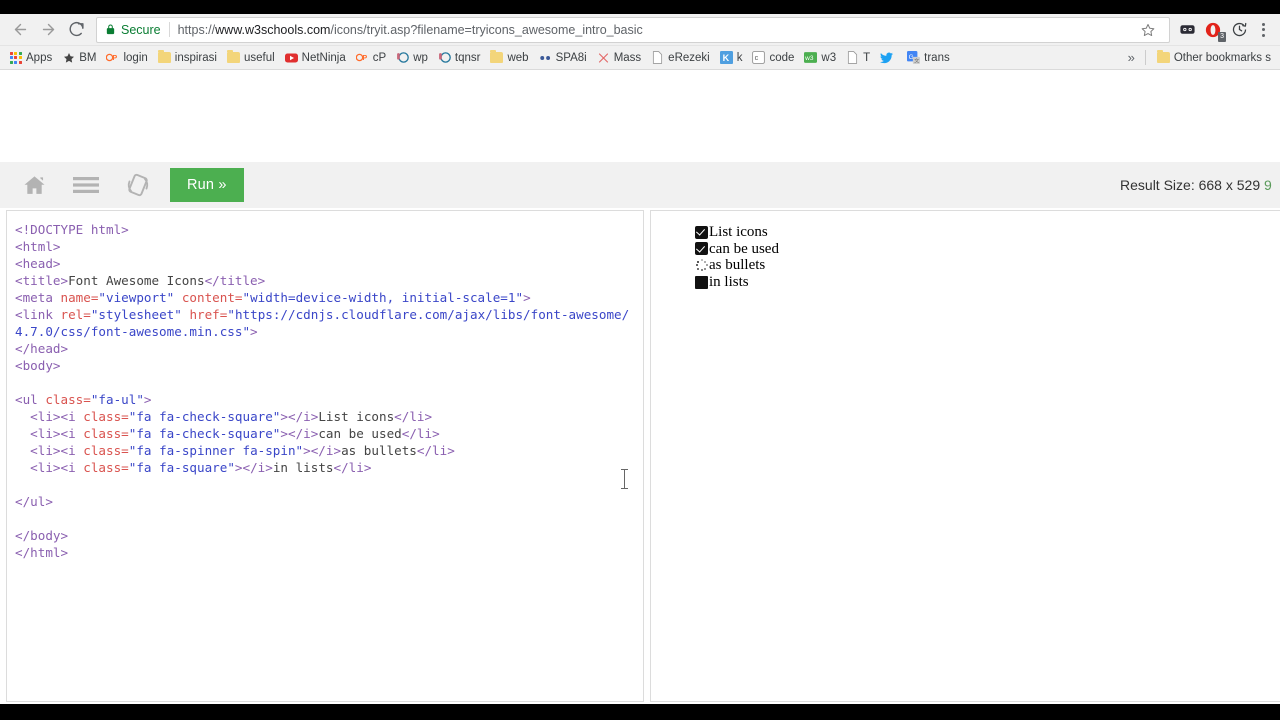  Describe the element at coordinates (323, 57) in the screenshot. I see `bookmark-label: NetNinja` at that location.